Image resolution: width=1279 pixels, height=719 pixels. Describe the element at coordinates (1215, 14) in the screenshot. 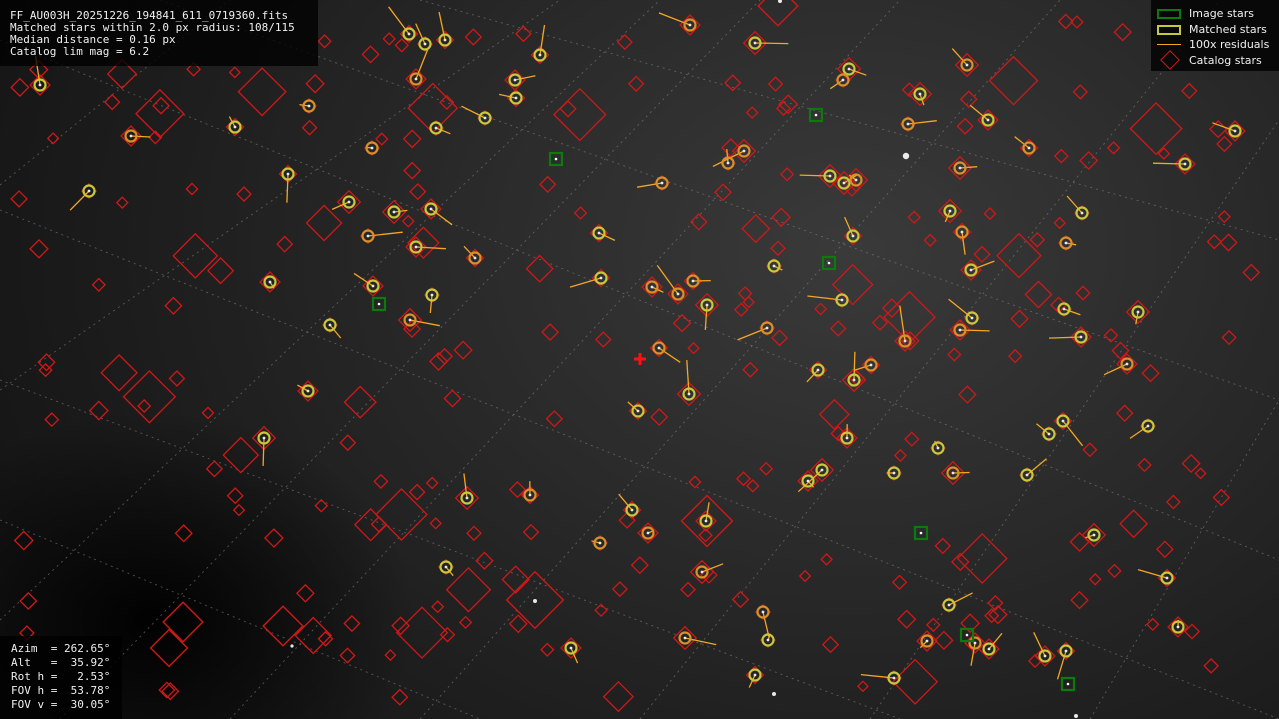

I see `legend-item-image-stars: Image stars` at that location.